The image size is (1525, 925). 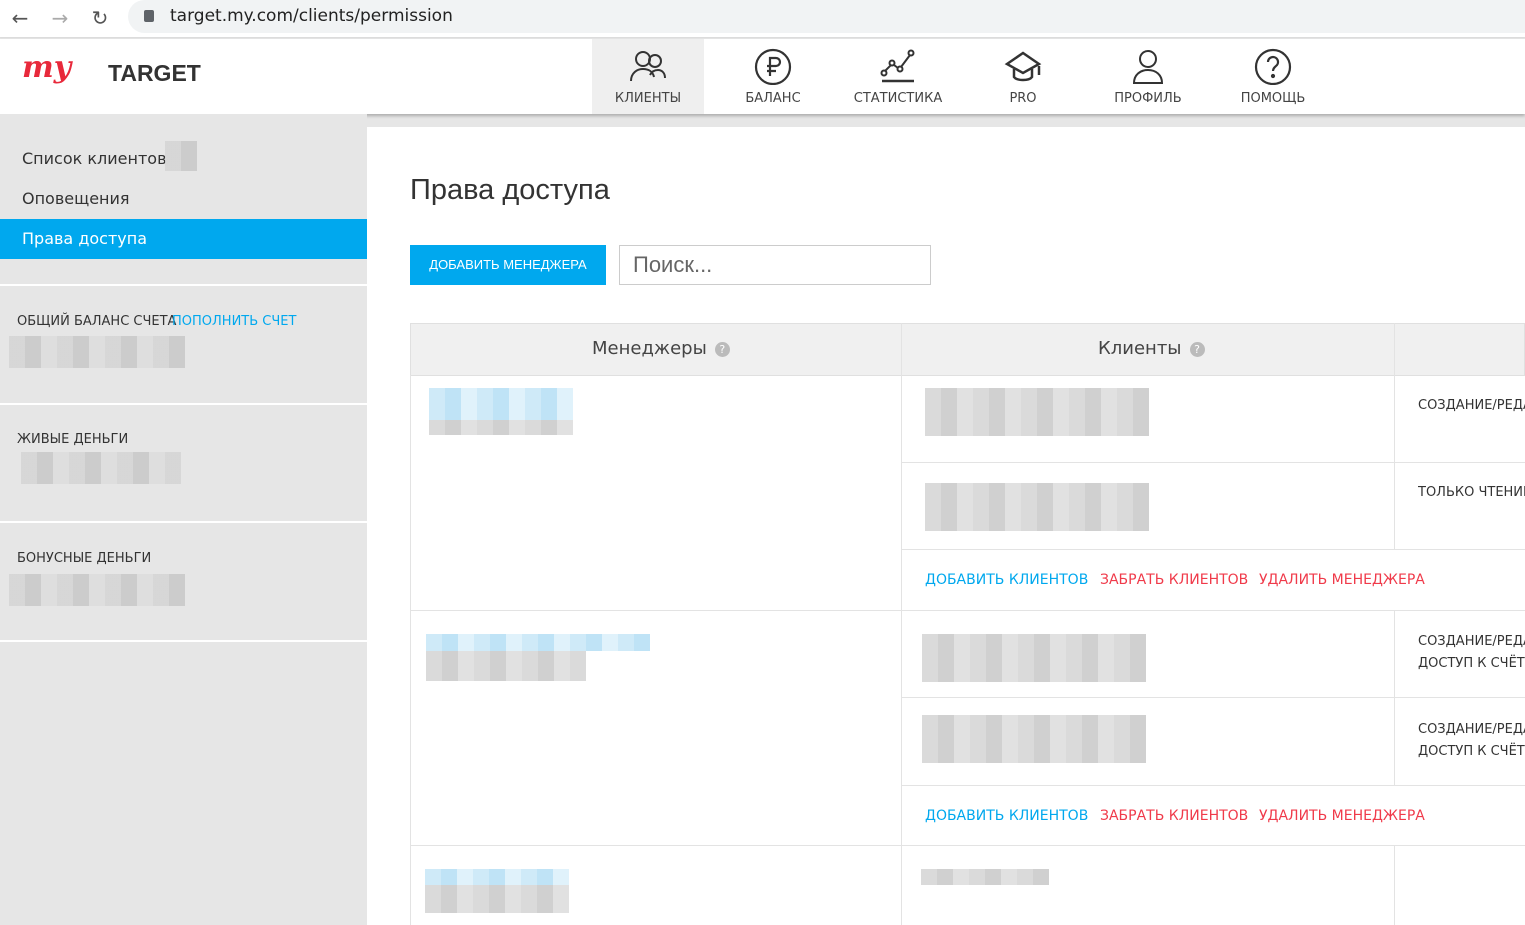 I want to click on nav-profile: ПРОФИЛЬ, so click(x=1148, y=76).